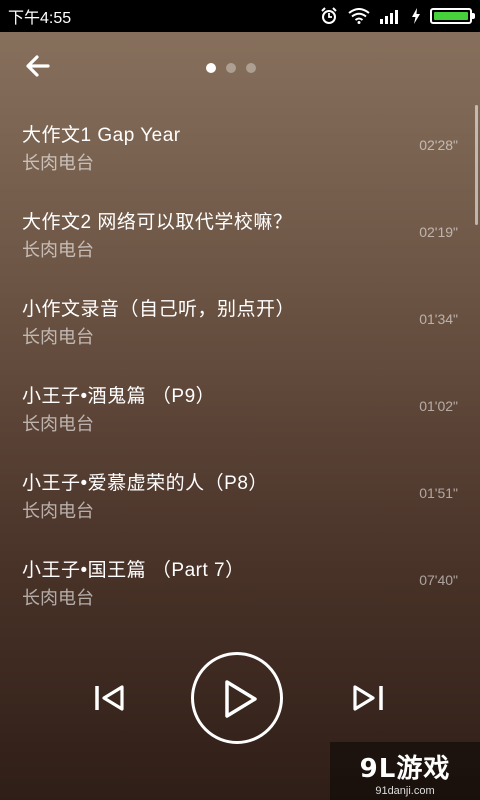 This screenshot has height=800, width=480. Describe the element at coordinates (438, 580) in the screenshot. I see `track-duration: 07'40"` at that location.